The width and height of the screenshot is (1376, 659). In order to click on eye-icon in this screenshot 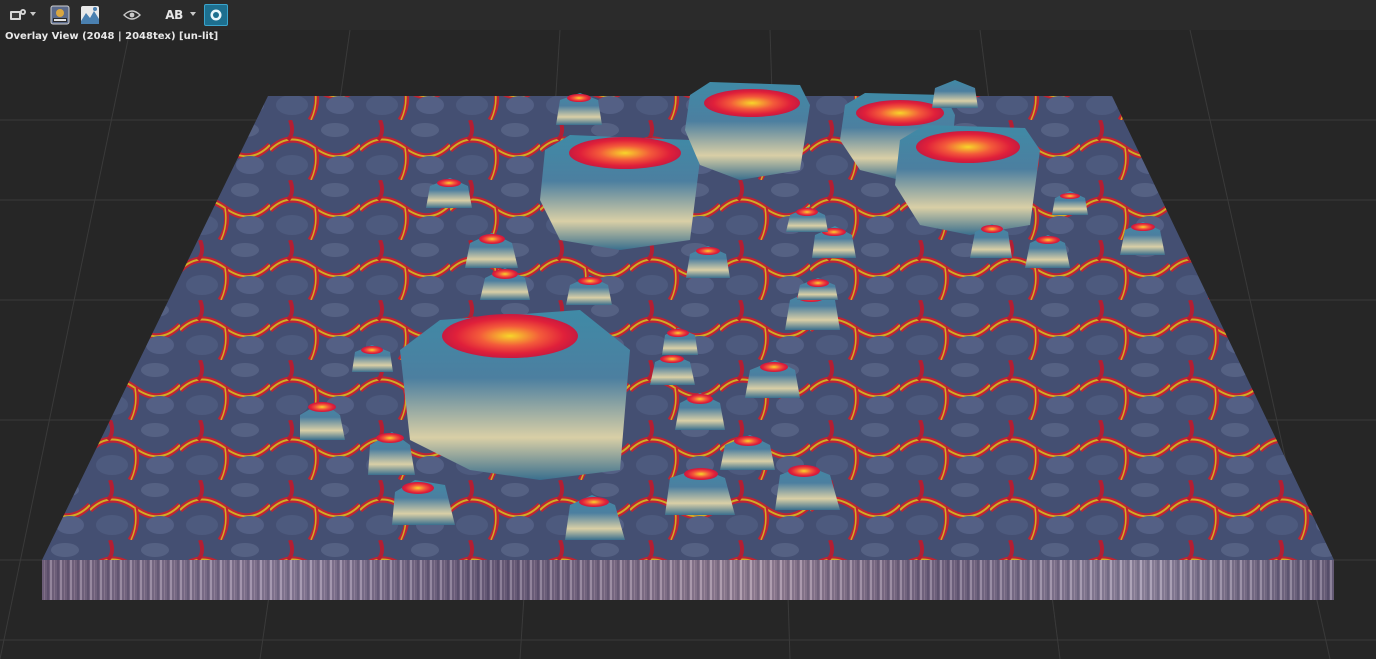, I will do `click(132, 15)`.